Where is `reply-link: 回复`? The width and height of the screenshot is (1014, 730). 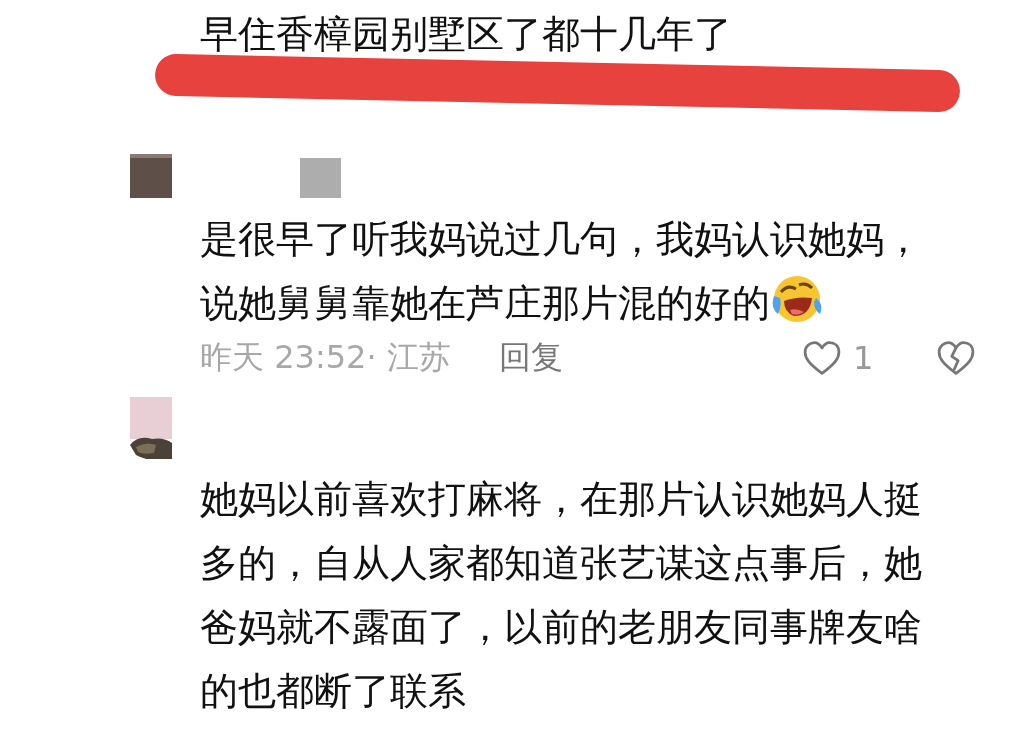 reply-link: 回复 is located at coordinates (530, 358).